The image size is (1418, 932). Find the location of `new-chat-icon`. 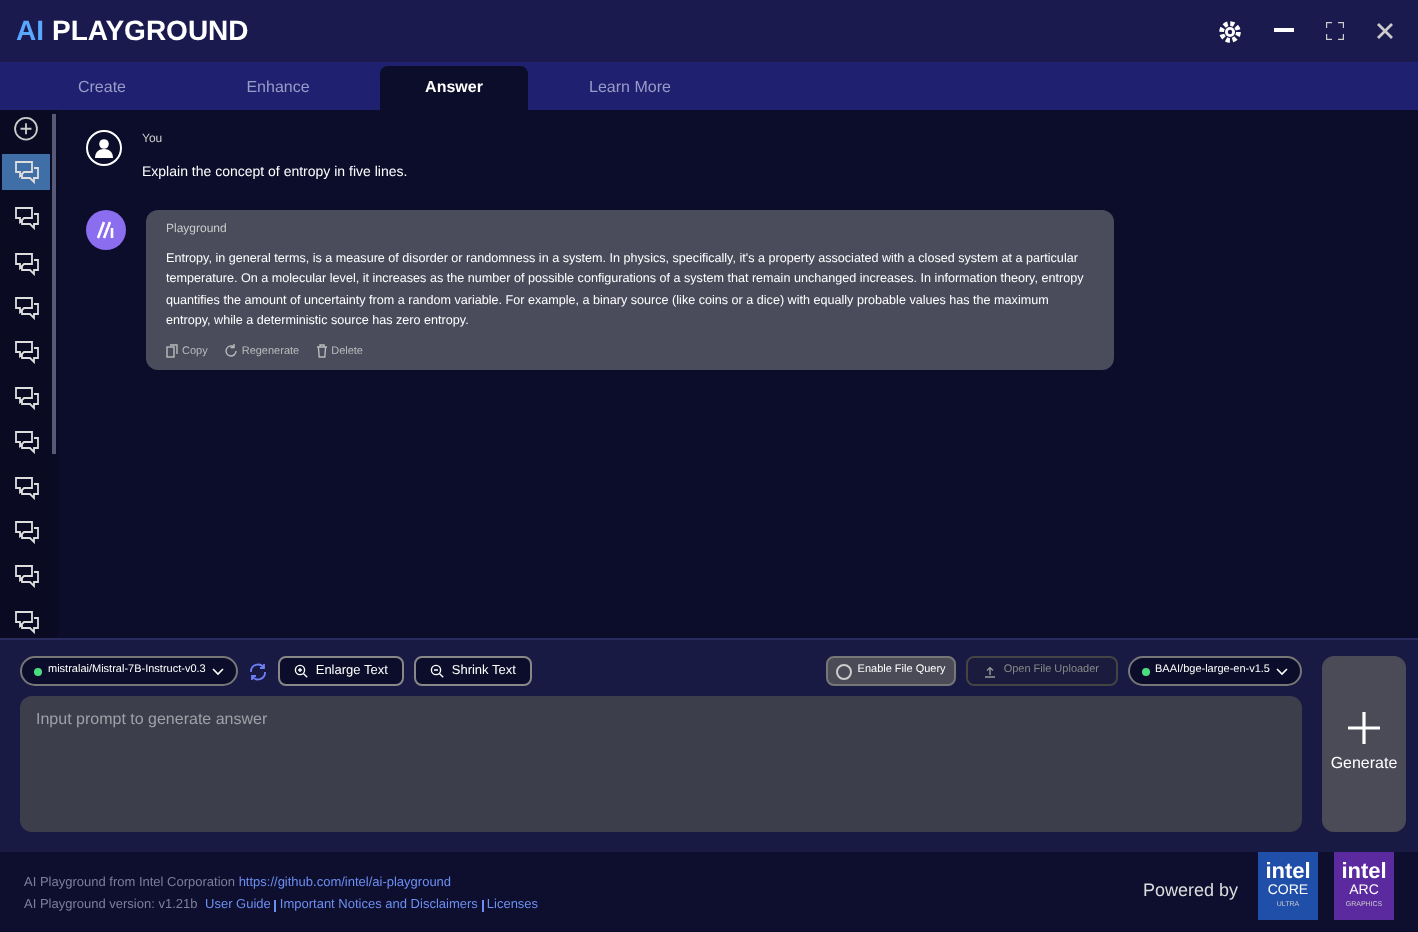

new-chat-icon is located at coordinates (26, 129).